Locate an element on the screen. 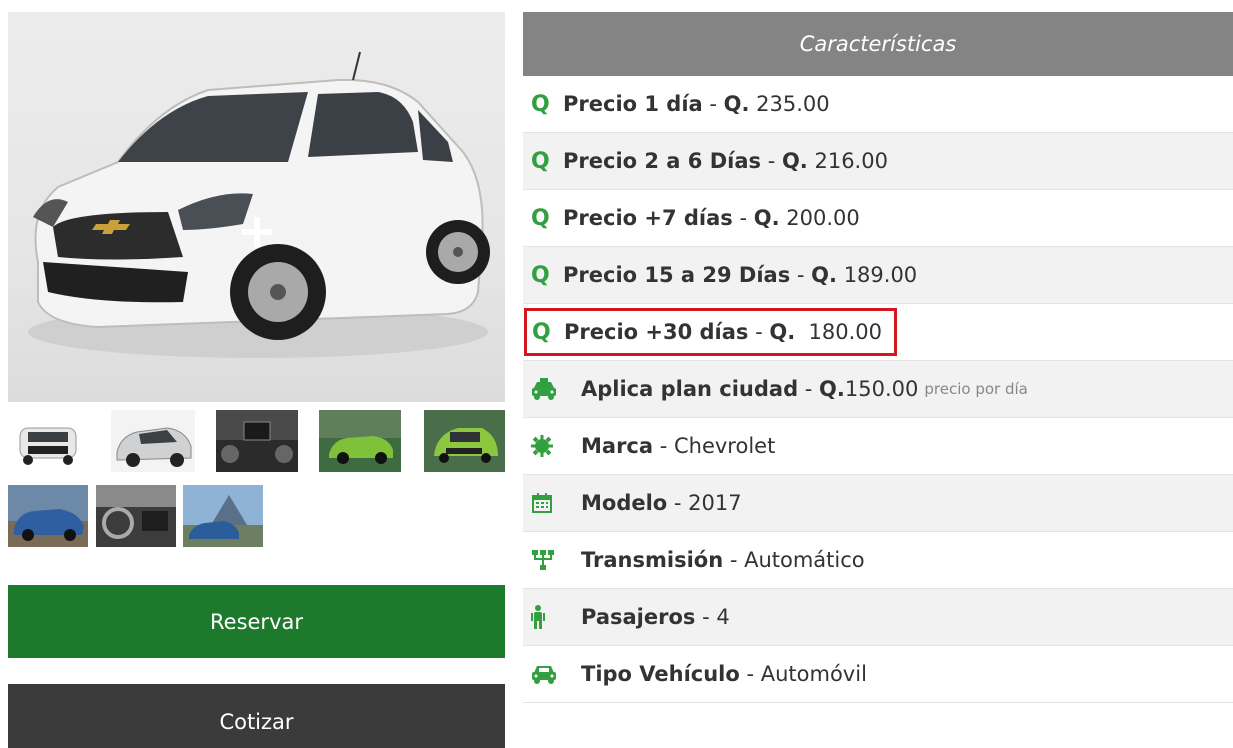  thumbnail-car-front-white is located at coordinates (48, 441).